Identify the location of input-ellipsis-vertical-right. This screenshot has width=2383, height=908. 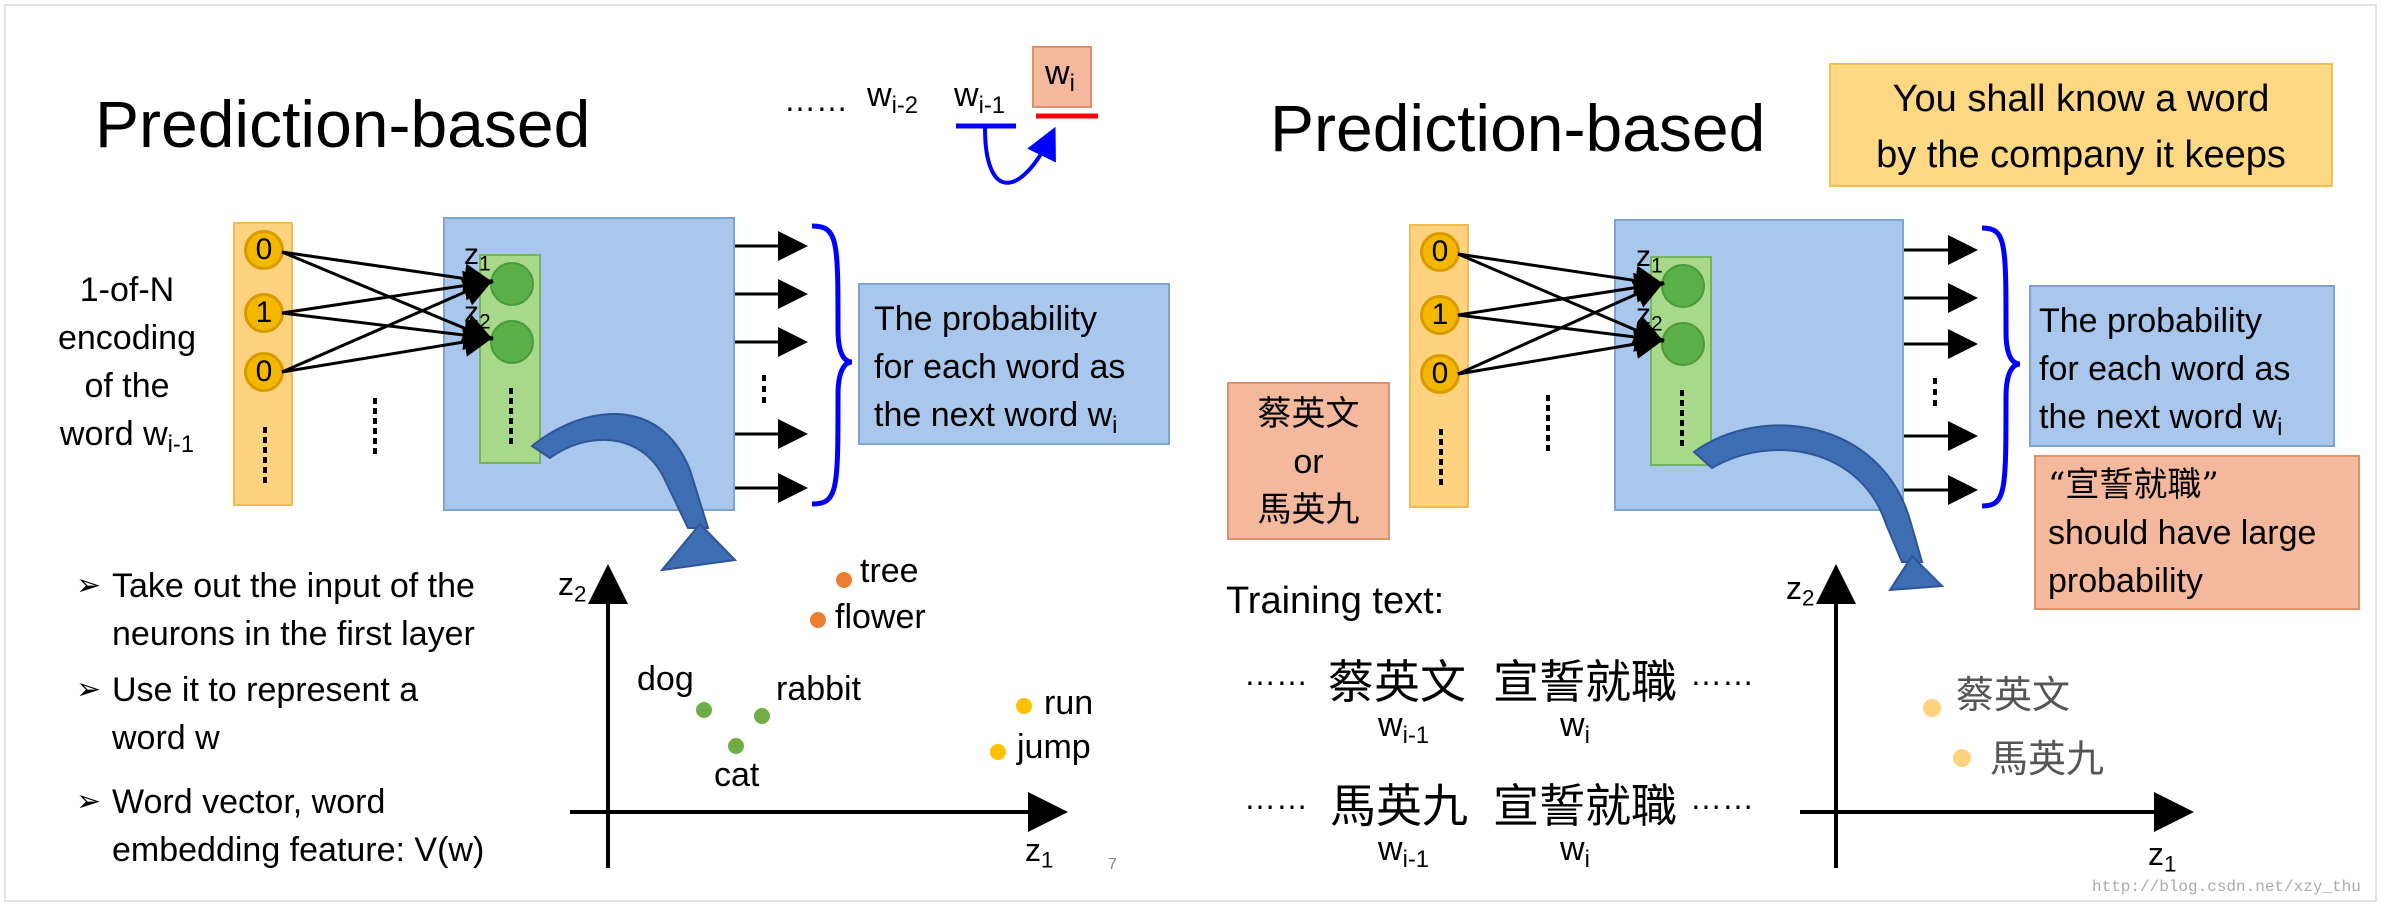
(1441, 457).